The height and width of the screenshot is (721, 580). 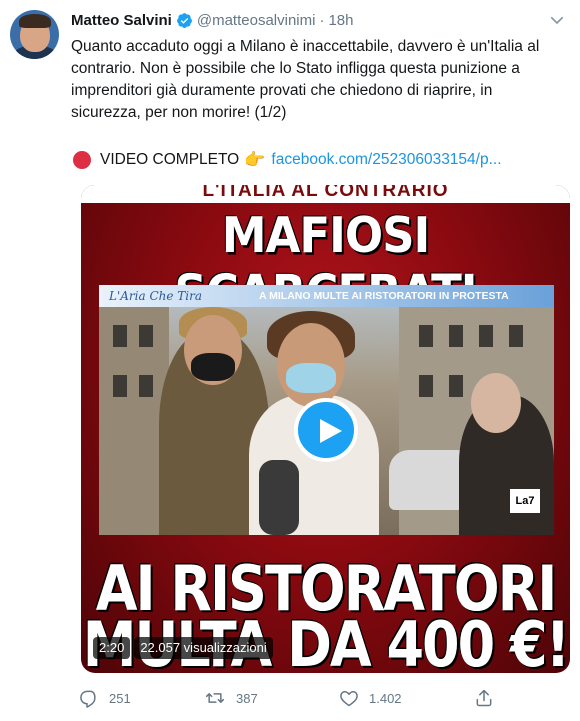 I want to click on video-badges: 2:20 22.057 visualizzazioni, so click(x=183, y=648).